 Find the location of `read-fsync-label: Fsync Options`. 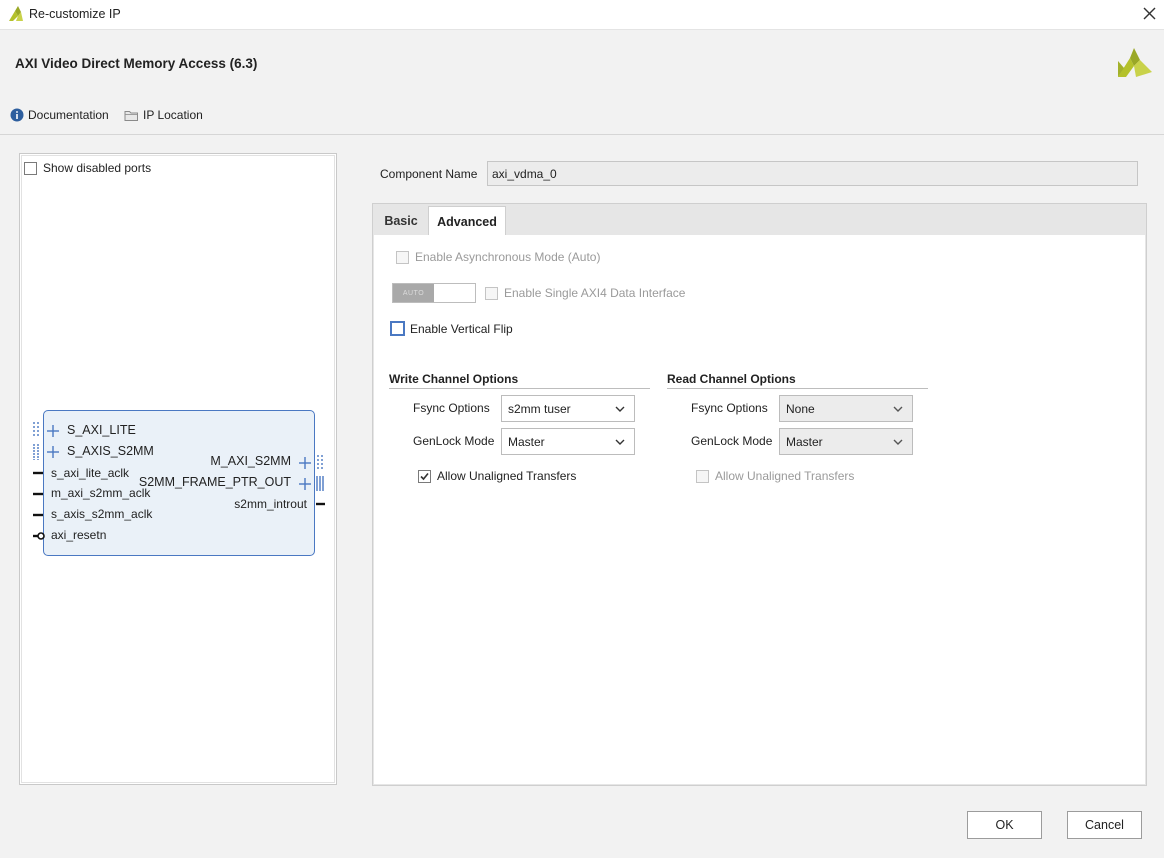

read-fsync-label: Fsync Options is located at coordinates (729, 408).